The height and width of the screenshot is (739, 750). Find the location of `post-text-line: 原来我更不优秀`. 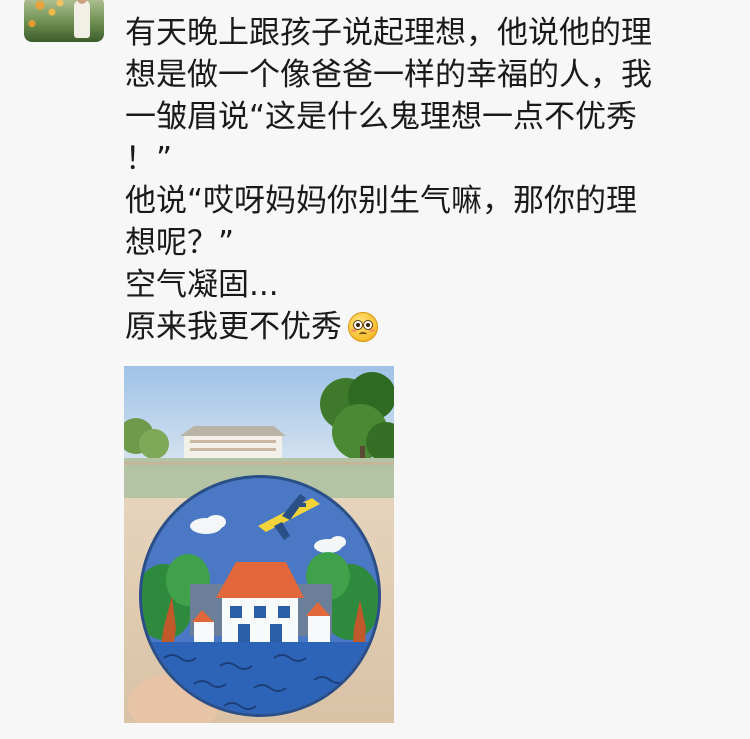

post-text-line: 原来我更不优秀 is located at coordinates (233, 327).